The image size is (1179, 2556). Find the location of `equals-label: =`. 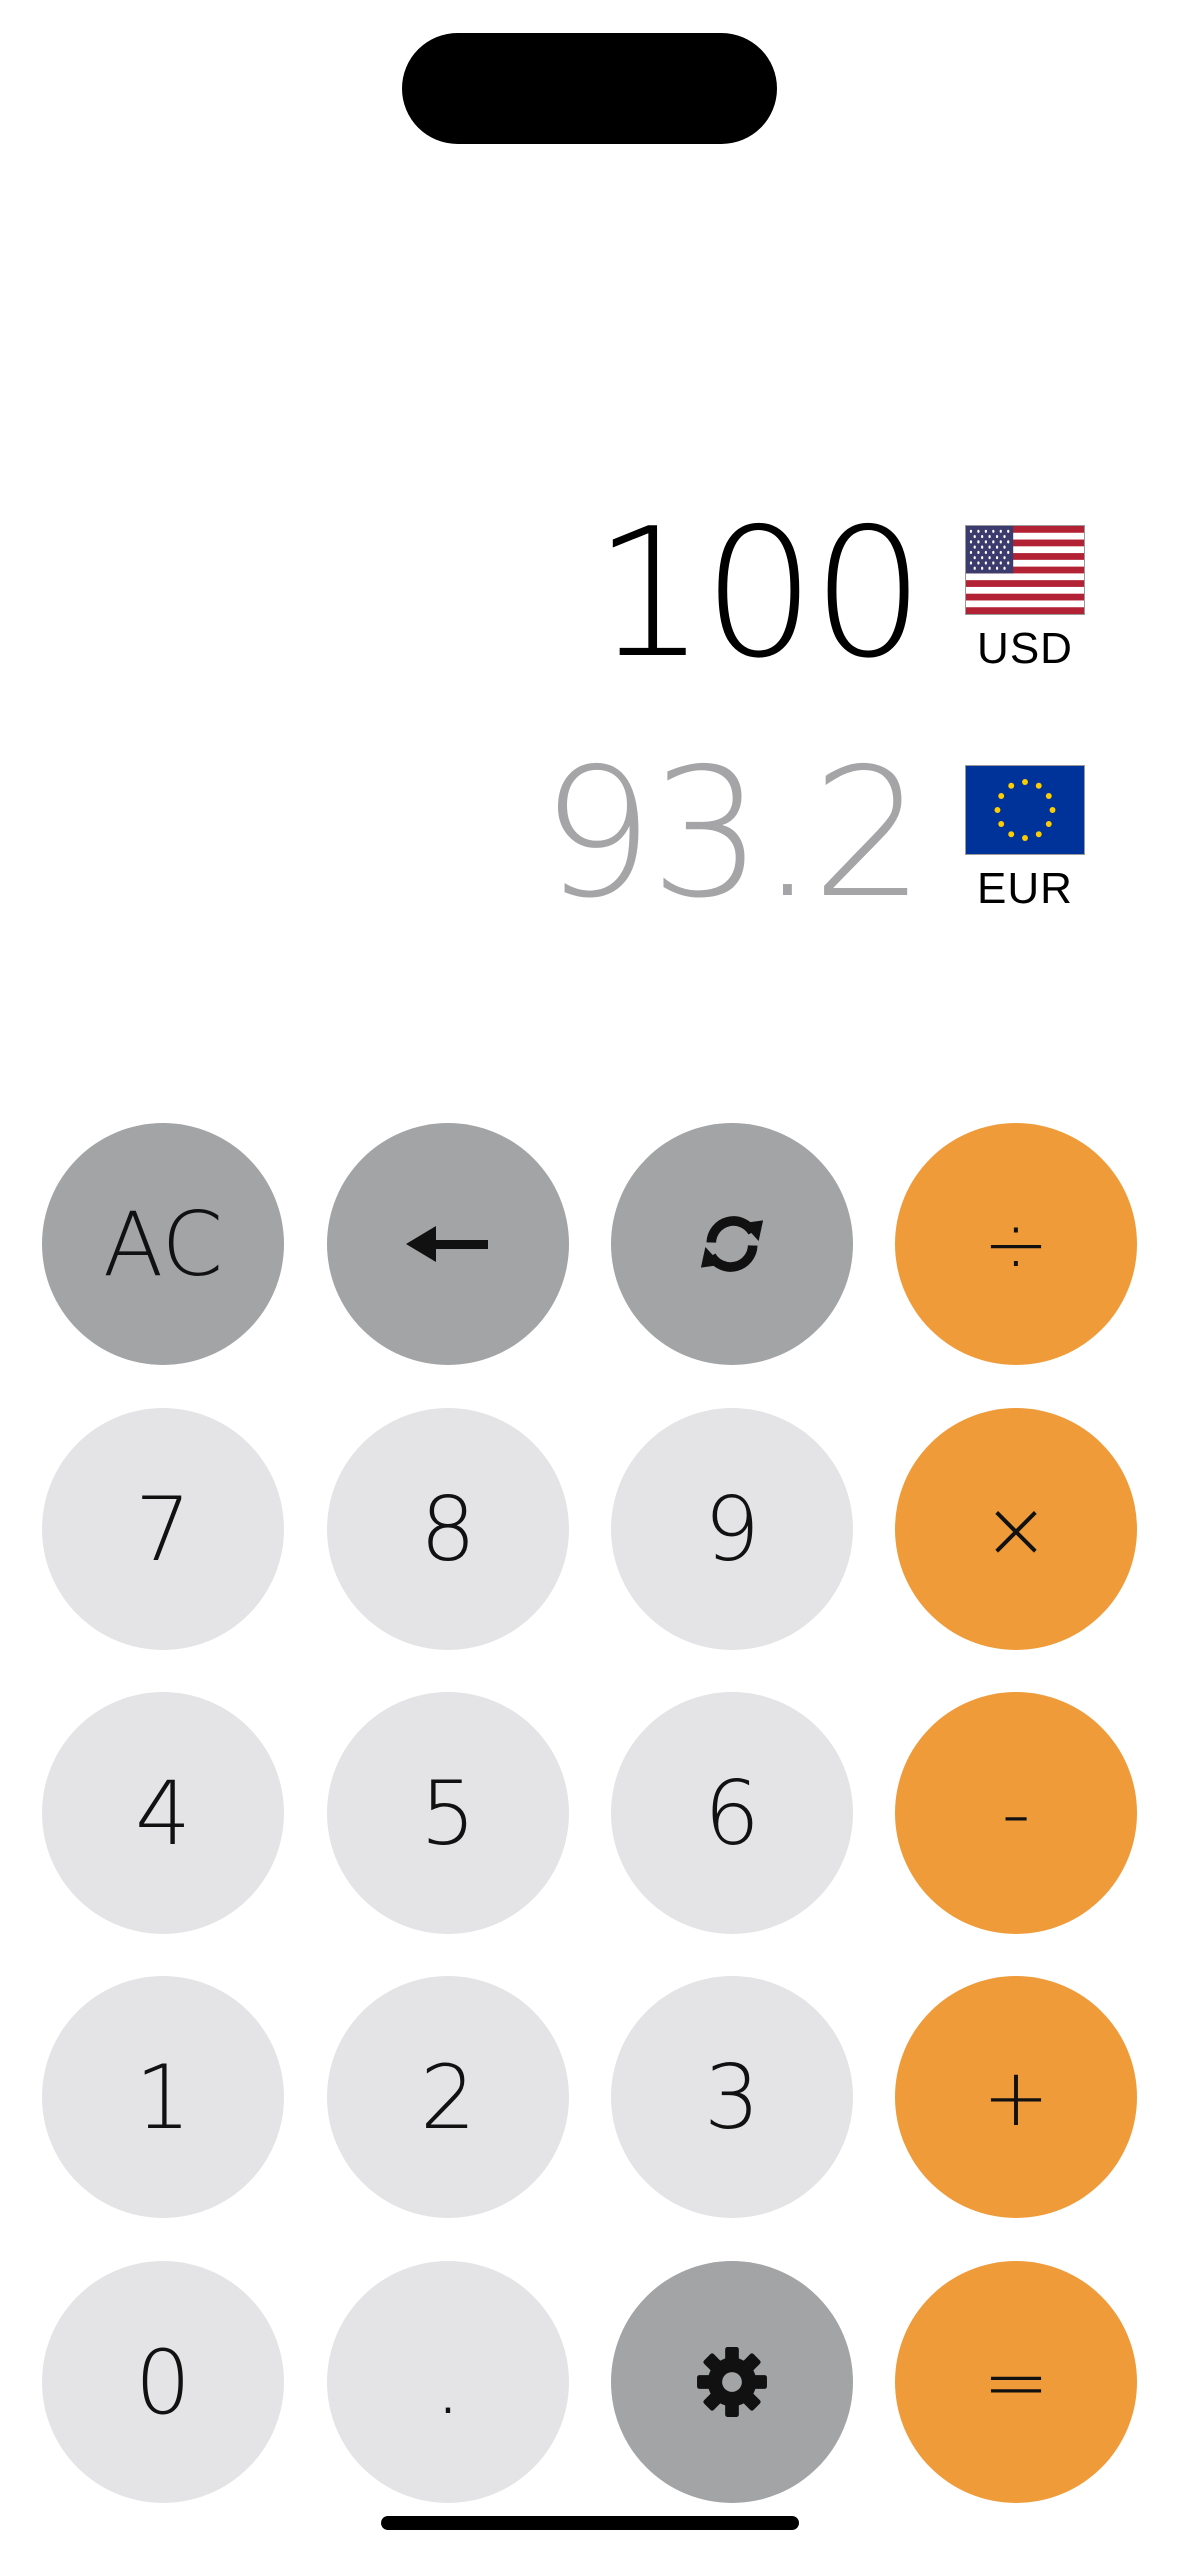

equals-label: = is located at coordinates (1016, 2382).